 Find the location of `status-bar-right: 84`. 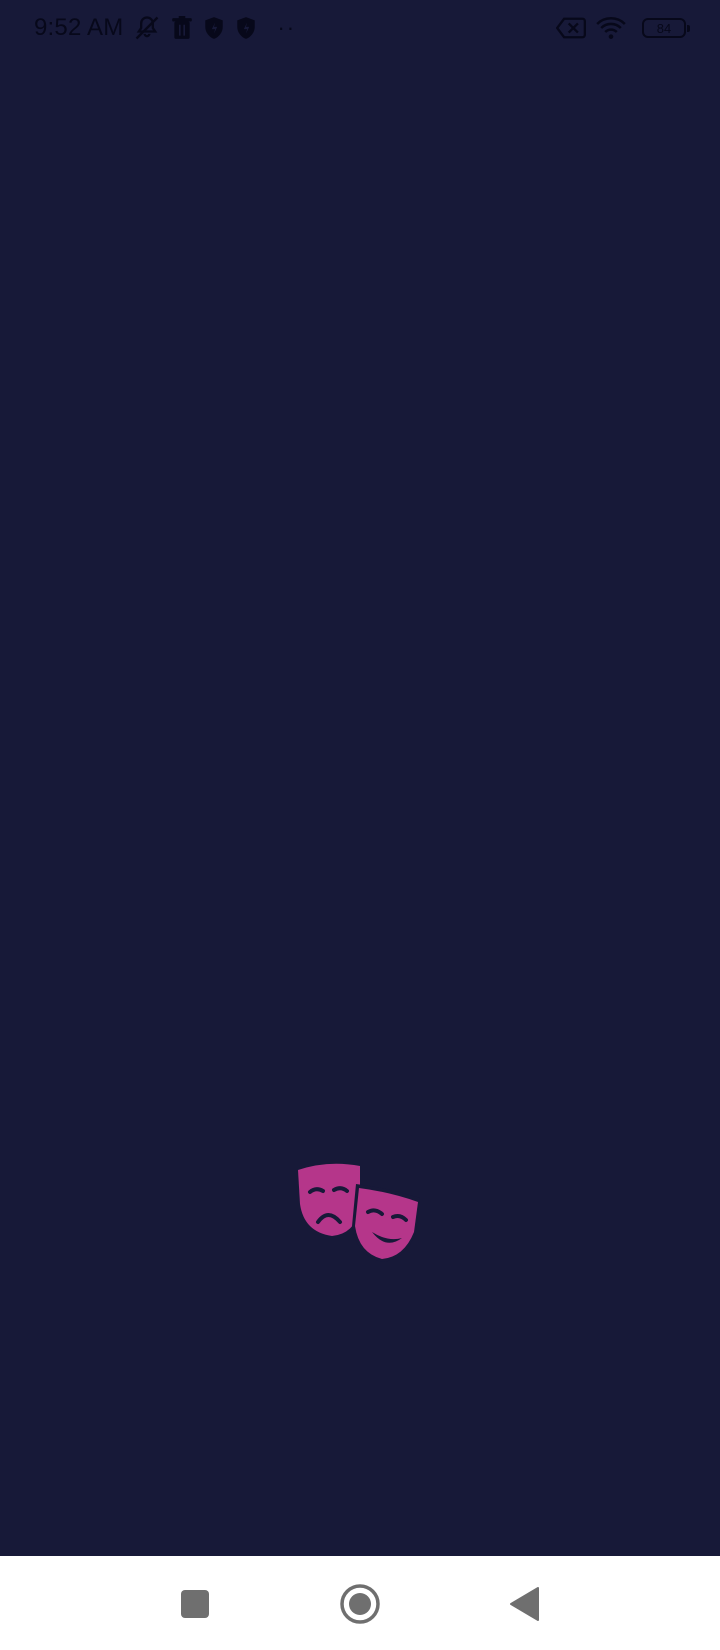

status-bar-right: 84 is located at coordinates (623, 28).